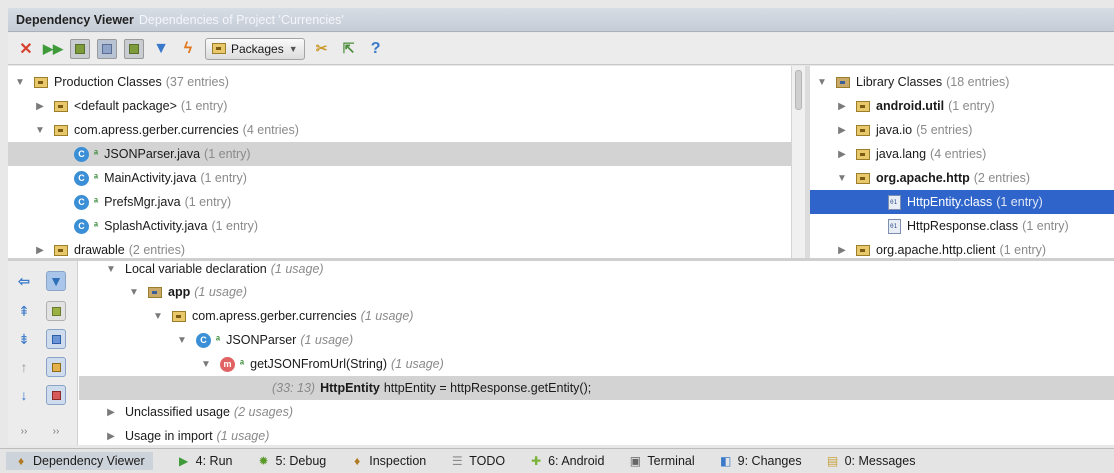 This screenshot has width=1114, height=473. What do you see at coordinates (255, 48) in the screenshot?
I see `scope-dropdown: Packages ▼` at bounding box center [255, 48].